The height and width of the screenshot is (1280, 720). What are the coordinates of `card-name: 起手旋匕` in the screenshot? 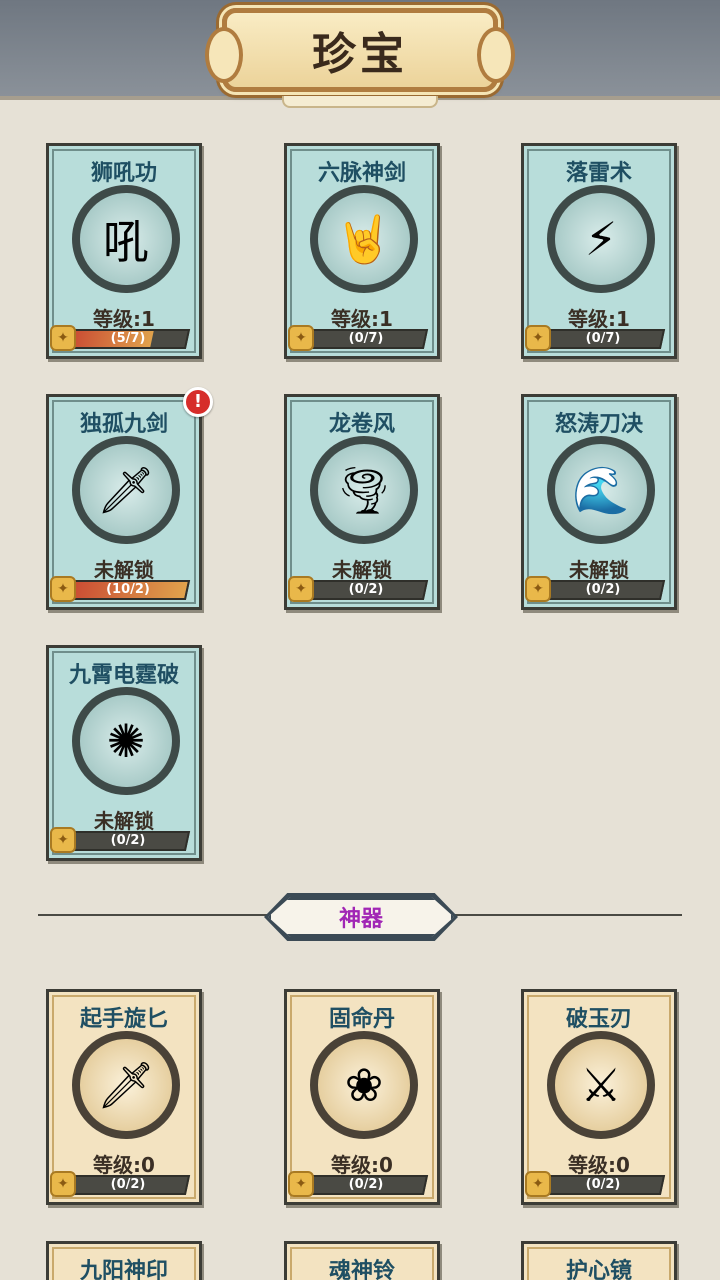 It's located at (123, 1019).